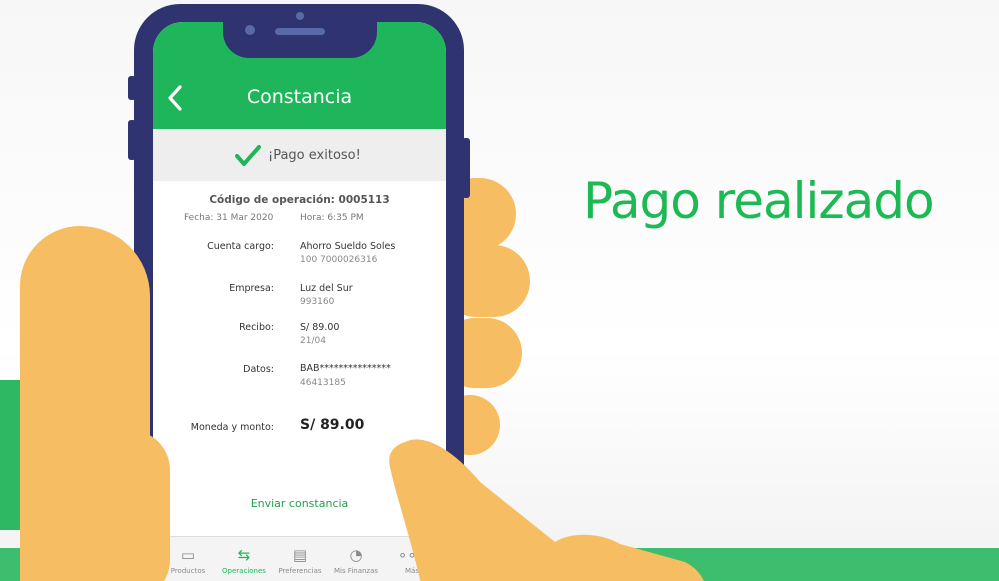  I want to click on phone-notch, so click(300, 31).